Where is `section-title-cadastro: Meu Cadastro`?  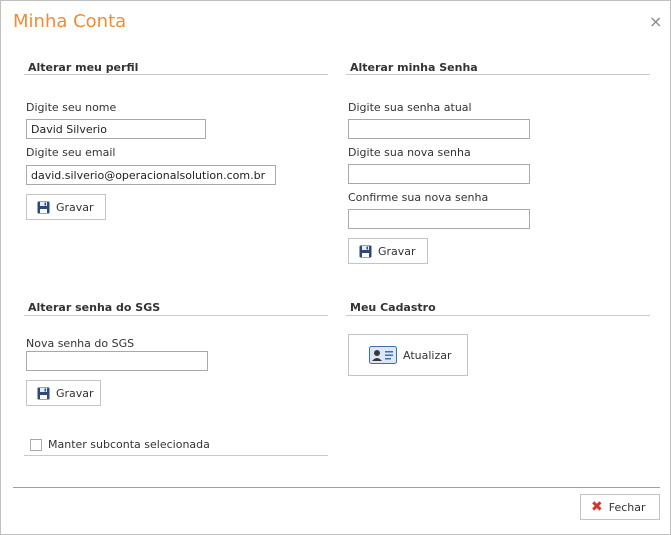
section-title-cadastro: Meu Cadastro is located at coordinates (393, 307).